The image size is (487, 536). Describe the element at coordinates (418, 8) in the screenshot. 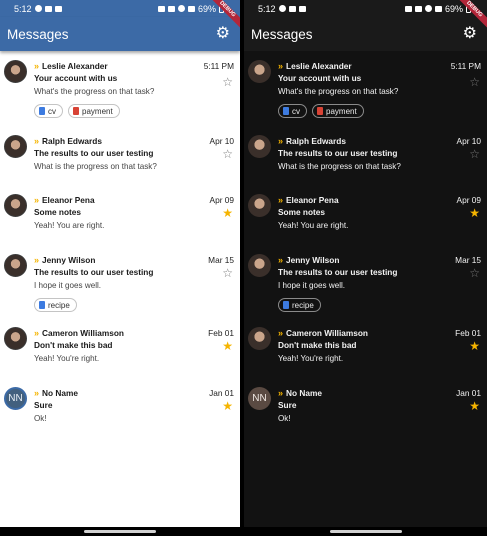

I see `mute-icon` at that location.